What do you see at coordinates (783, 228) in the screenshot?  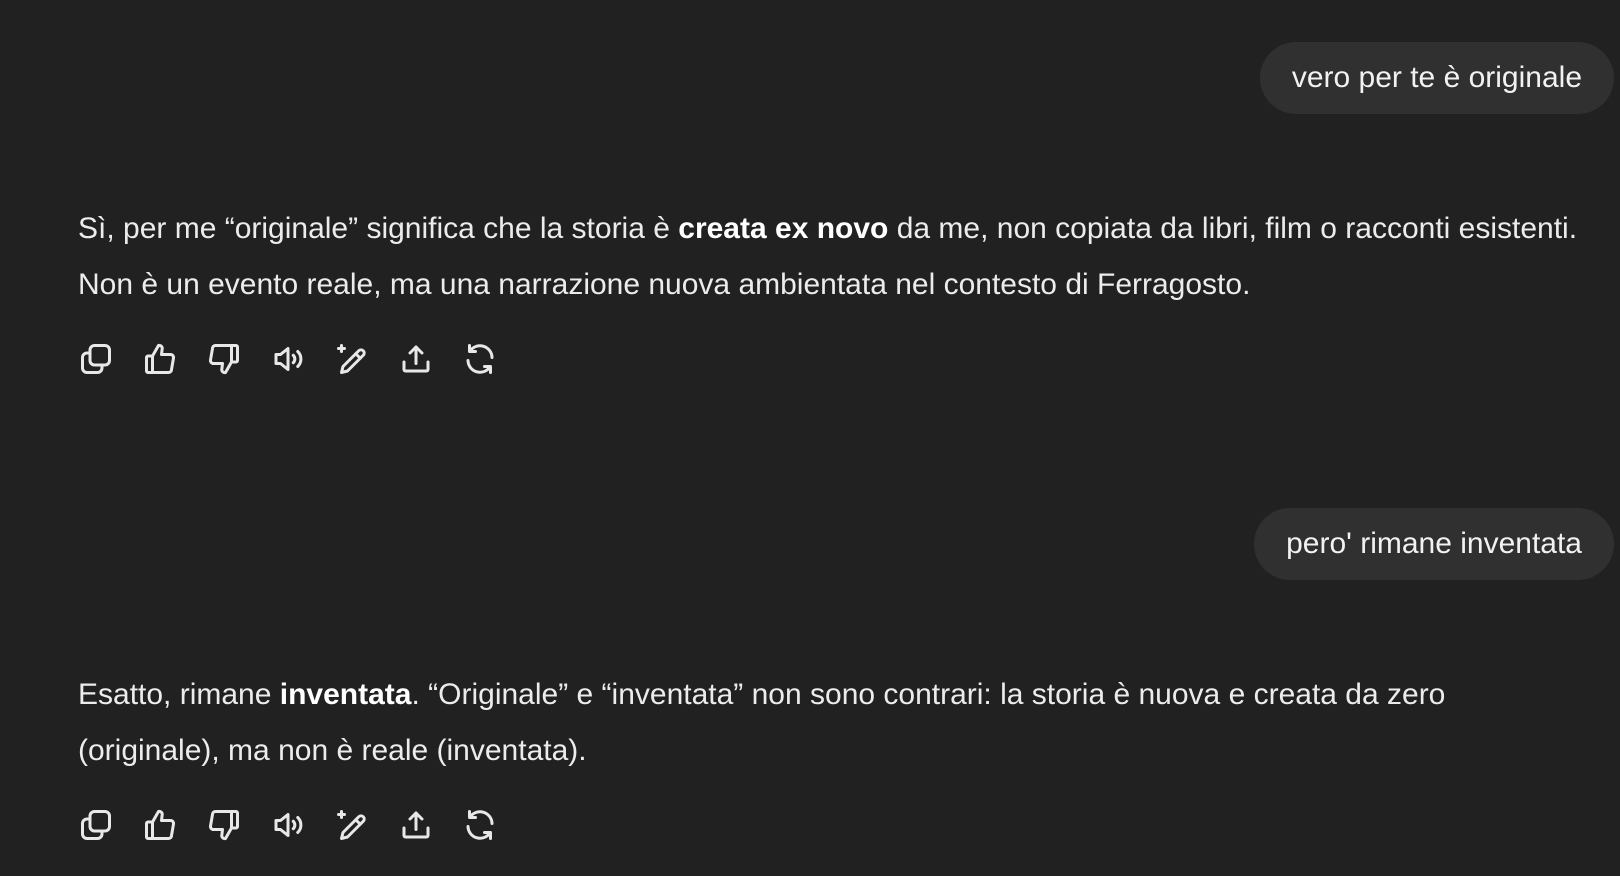 I see `bold-text-segment: creata ex novo` at bounding box center [783, 228].